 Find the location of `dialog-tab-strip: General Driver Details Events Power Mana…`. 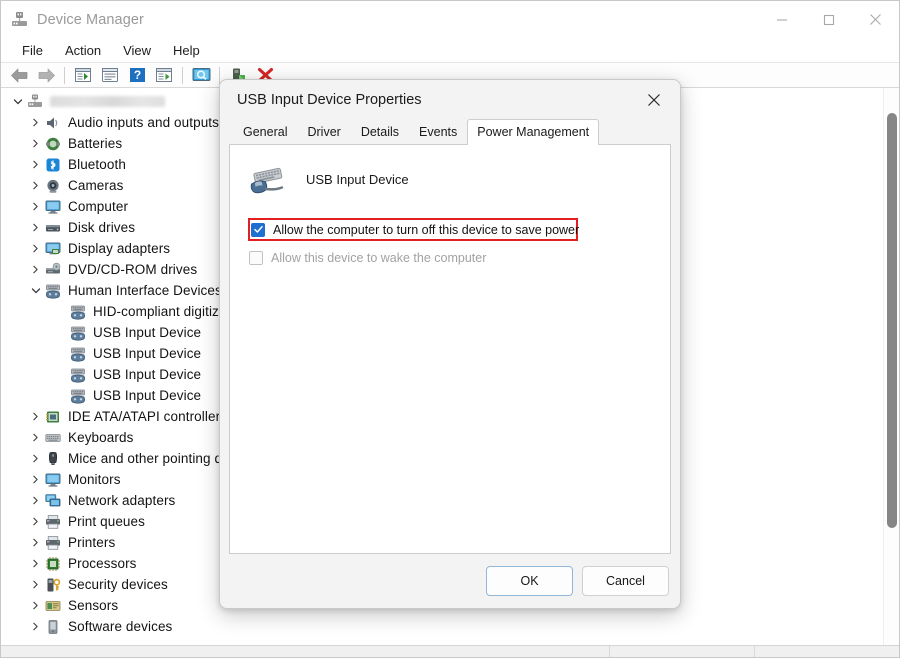

dialog-tab-strip: General Driver Details Events Power Mana… is located at coordinates (450, 132).